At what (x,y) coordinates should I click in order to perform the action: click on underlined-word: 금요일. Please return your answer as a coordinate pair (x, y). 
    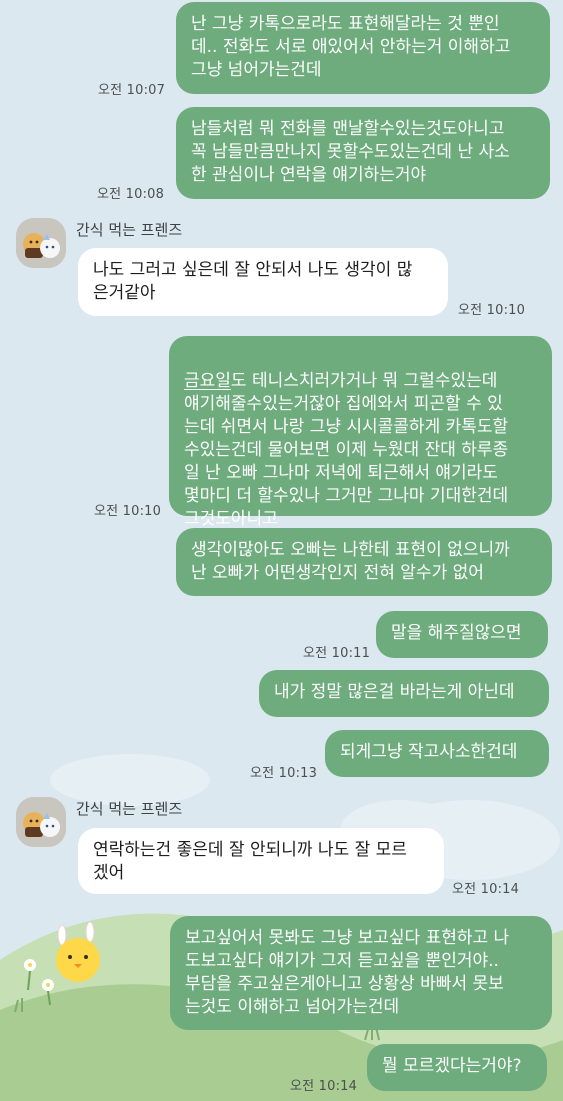
    Looking at the image, I should click on (207, 381).